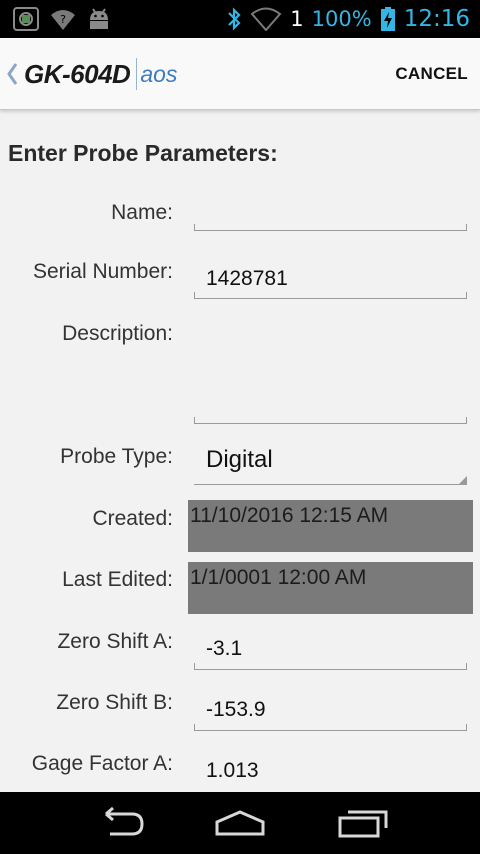 This screenshot has height=854, width=480. I want to click on zero-shift-b-label: Zero Shift B:, so click(114, 702).